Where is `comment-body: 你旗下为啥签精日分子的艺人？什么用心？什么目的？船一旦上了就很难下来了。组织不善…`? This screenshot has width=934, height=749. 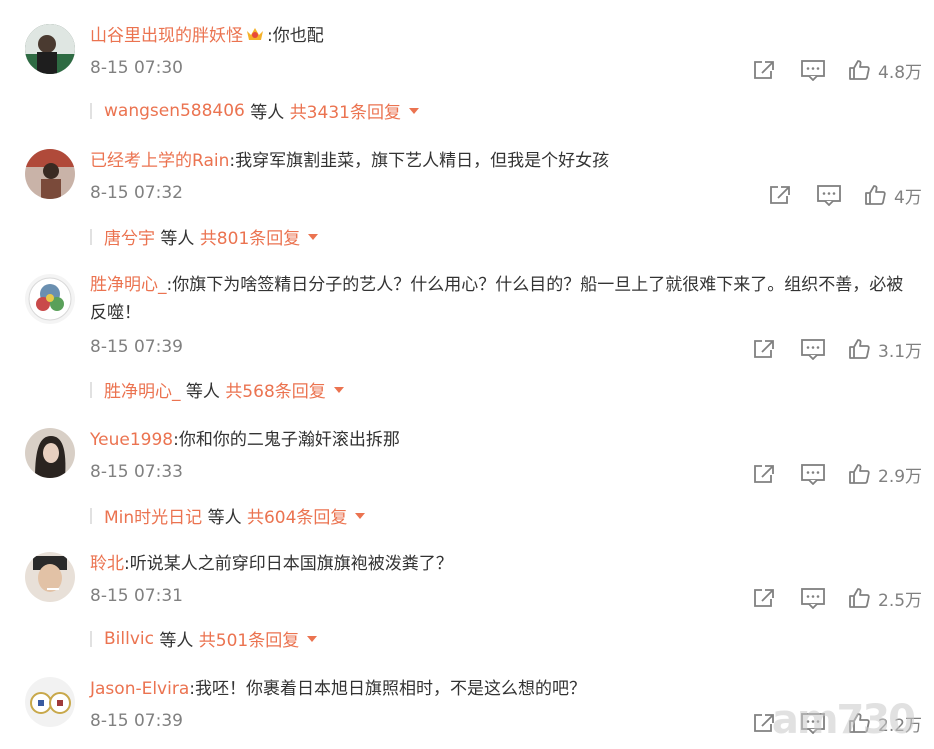
comment-body: 你旗下为啥签精日分子的艺人？什么用心？什么目的？船一旦上了就很难下来了。组织不善… is located at coordinates (497, 299).